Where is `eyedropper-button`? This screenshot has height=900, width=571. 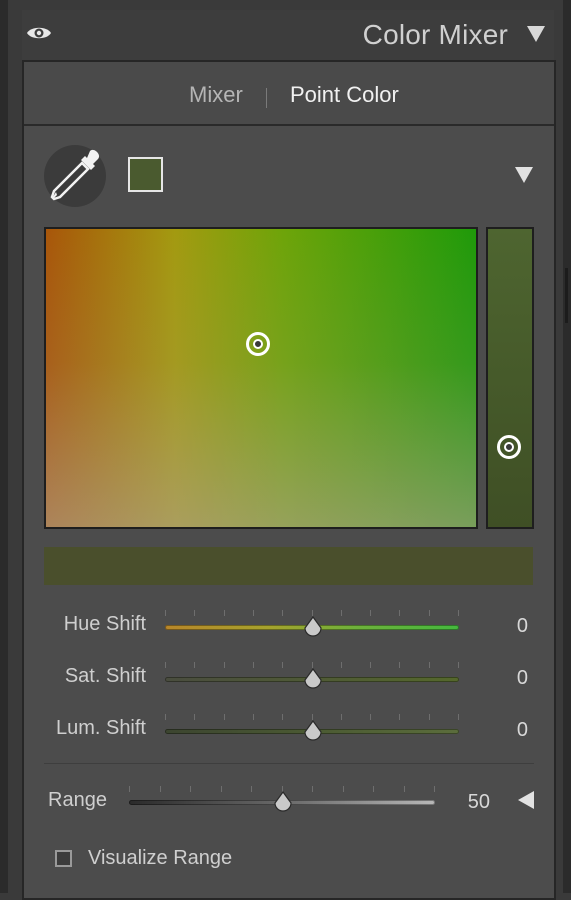 eyedropper-button is located at coordinates (75, 176).